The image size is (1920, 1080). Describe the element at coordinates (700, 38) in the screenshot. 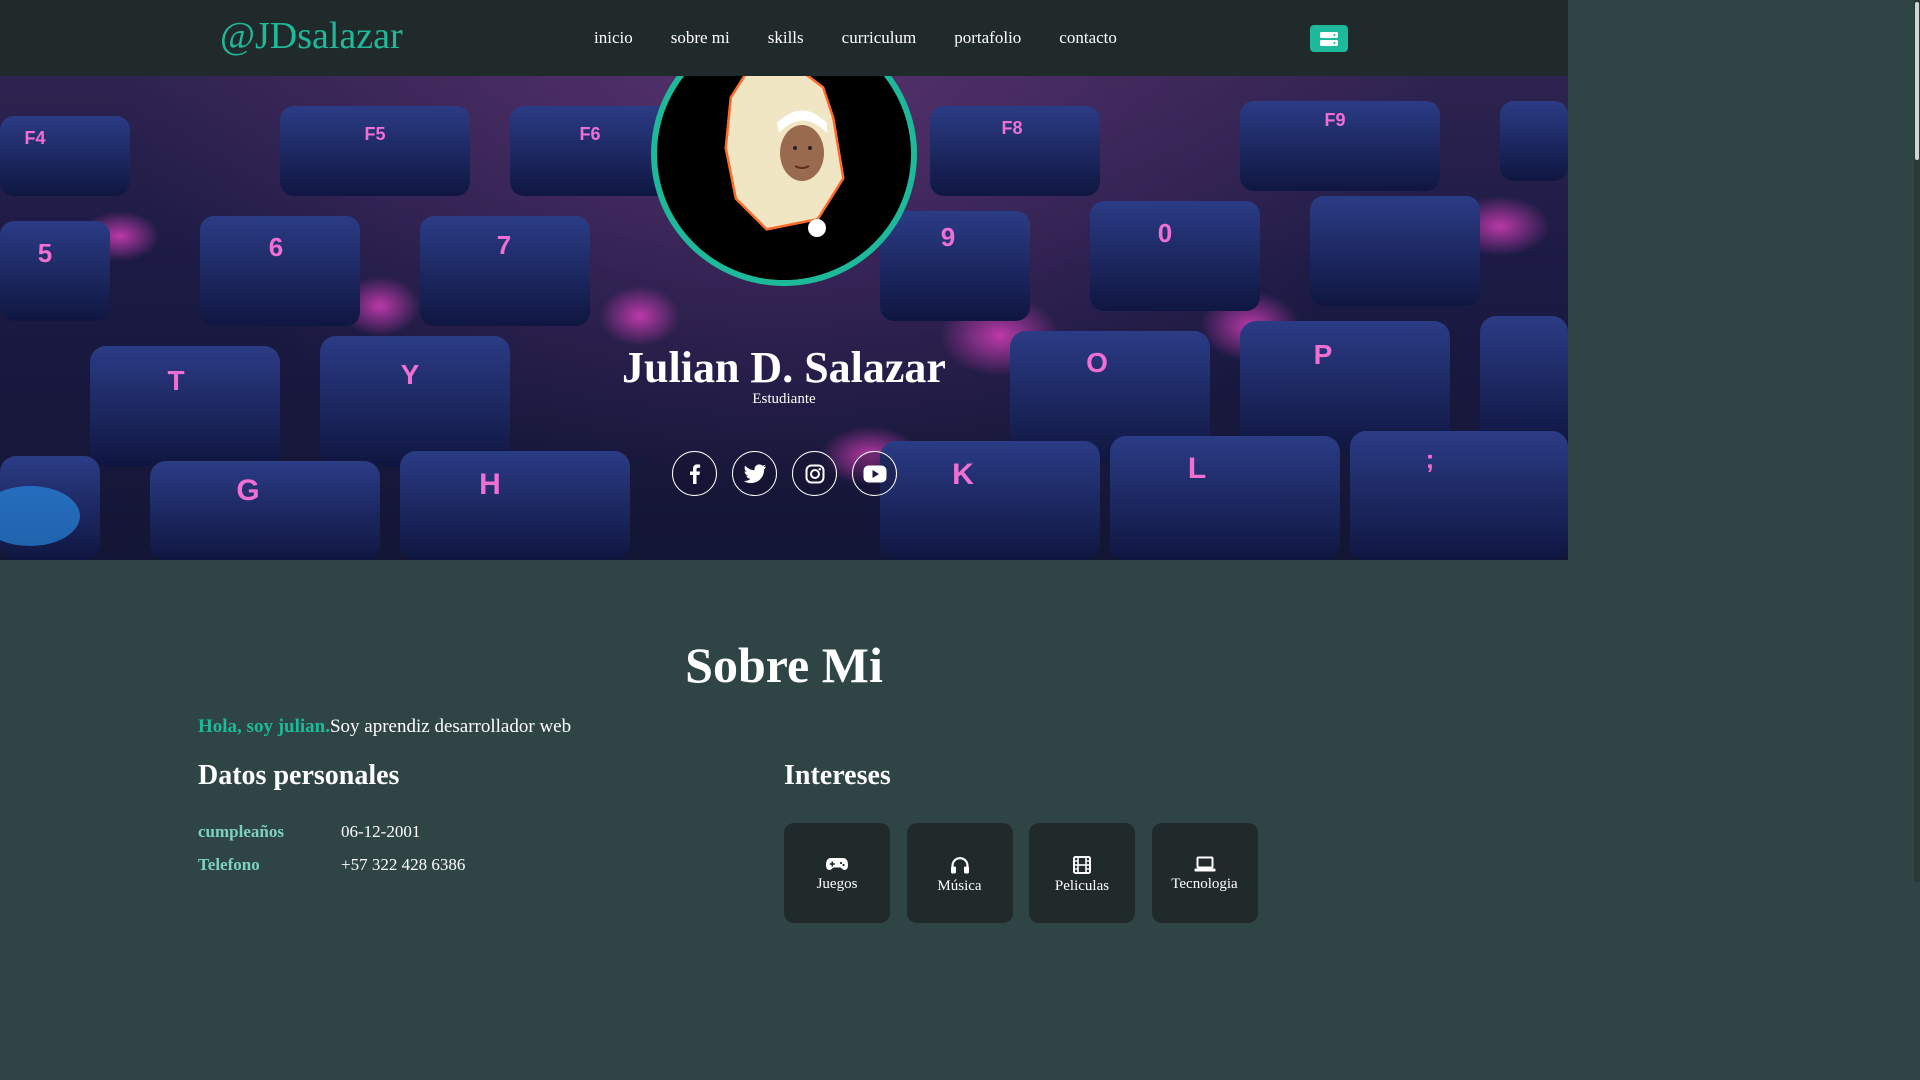

I see `nav-link-sobre-mi: sobre mi` at that location.